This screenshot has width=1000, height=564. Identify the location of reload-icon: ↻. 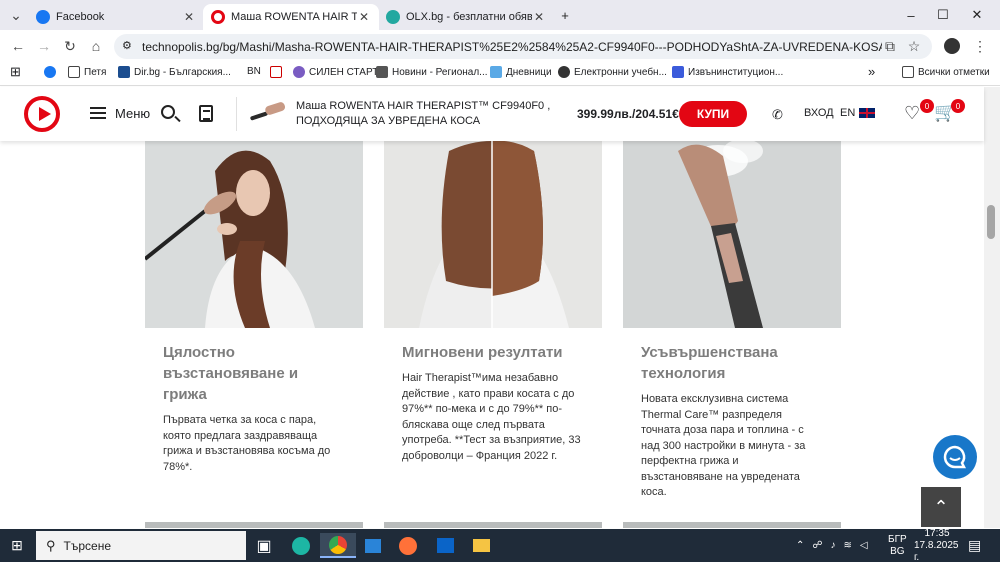
(70, 46).